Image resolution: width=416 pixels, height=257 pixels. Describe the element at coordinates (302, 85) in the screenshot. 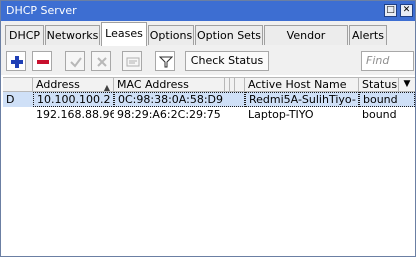

I see `col-active-host-name: Active Host Name` at that location.